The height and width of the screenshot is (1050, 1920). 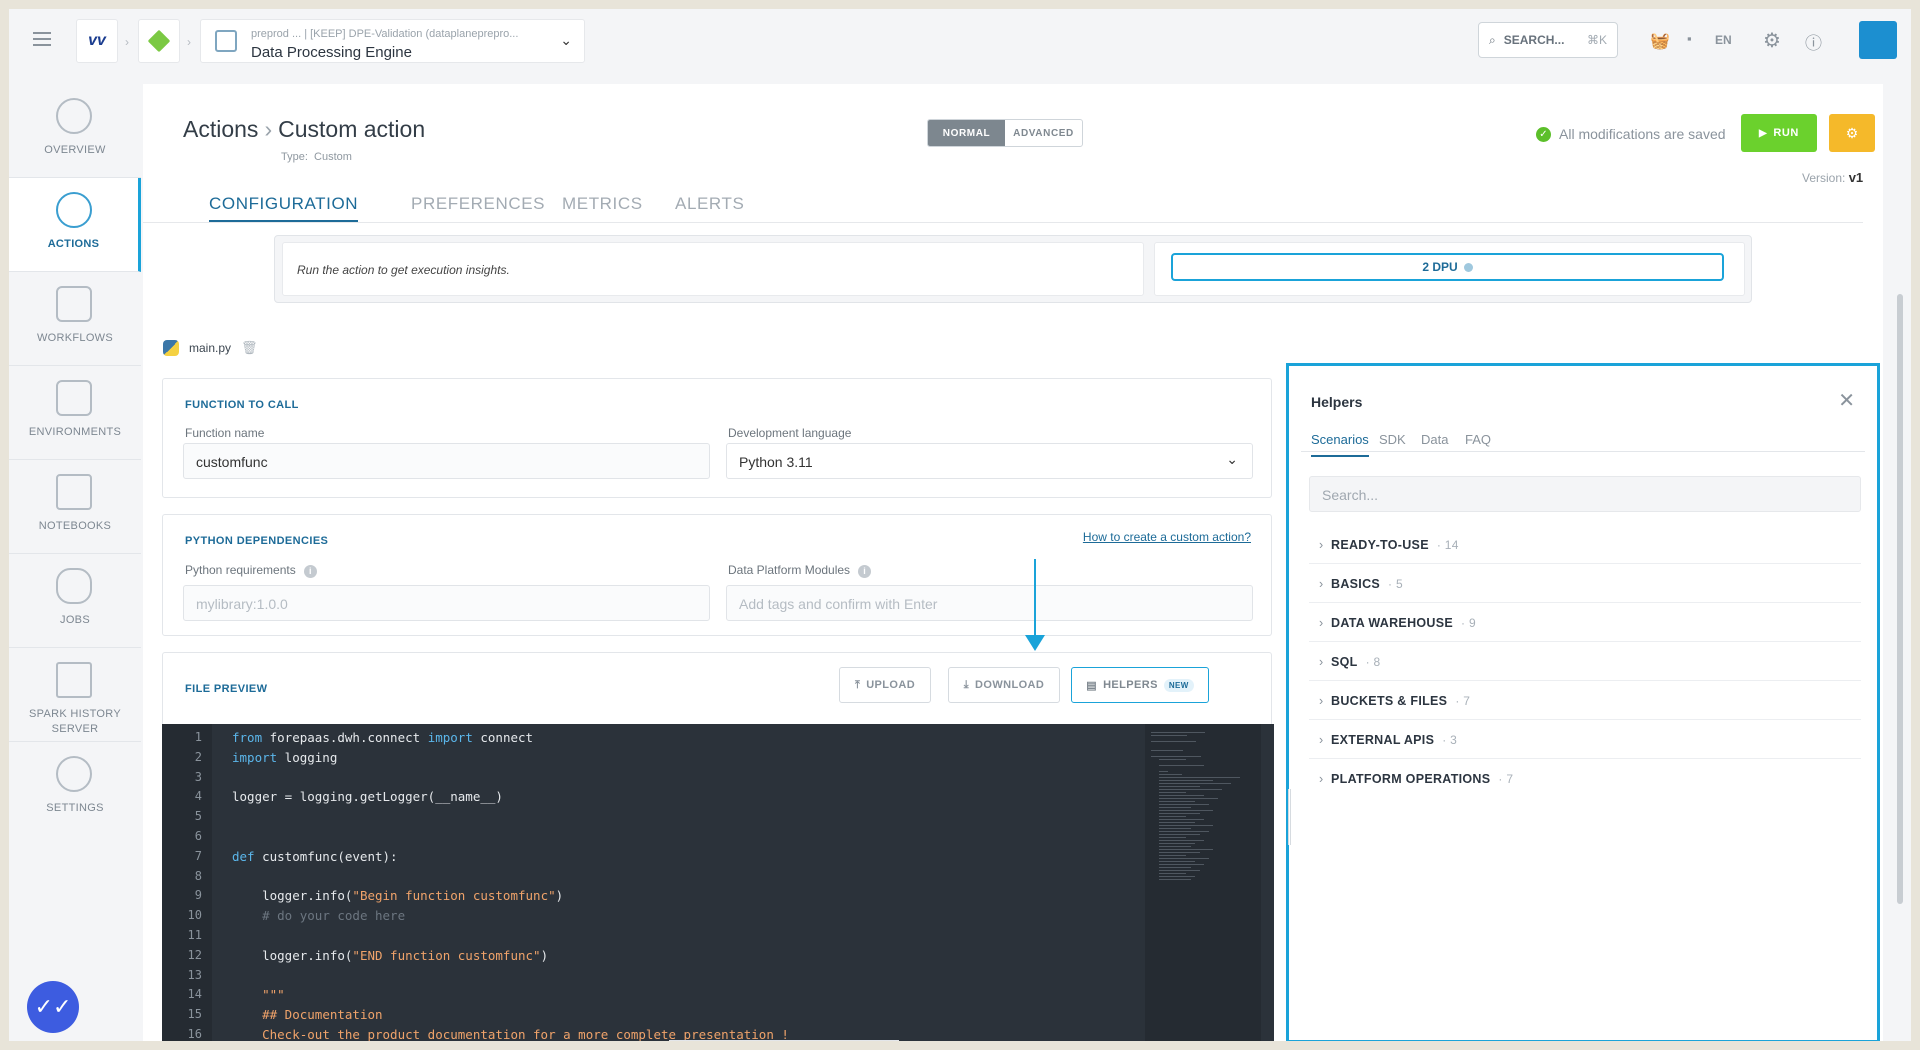 What do you see at coordinates (709, 207) in the screenshot?
I see `tab-alerts: ALERTS` at bounding box center [709, 207].